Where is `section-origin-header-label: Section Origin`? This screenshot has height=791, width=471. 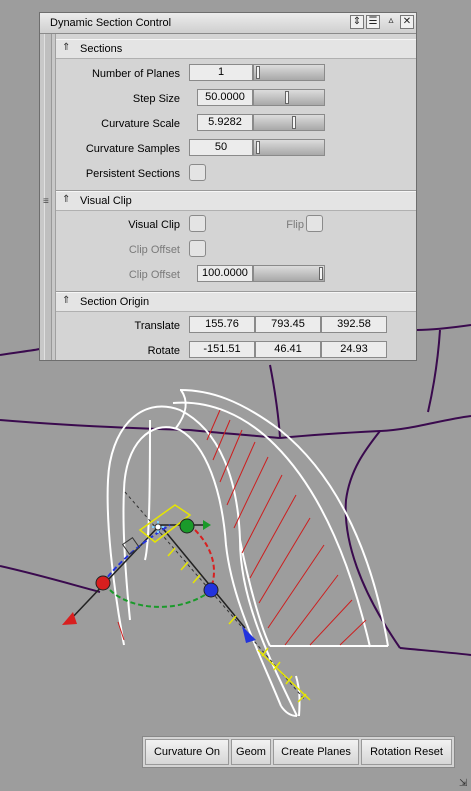 section-origin-header-label: Section Origin is located at coordinates (115, 302).